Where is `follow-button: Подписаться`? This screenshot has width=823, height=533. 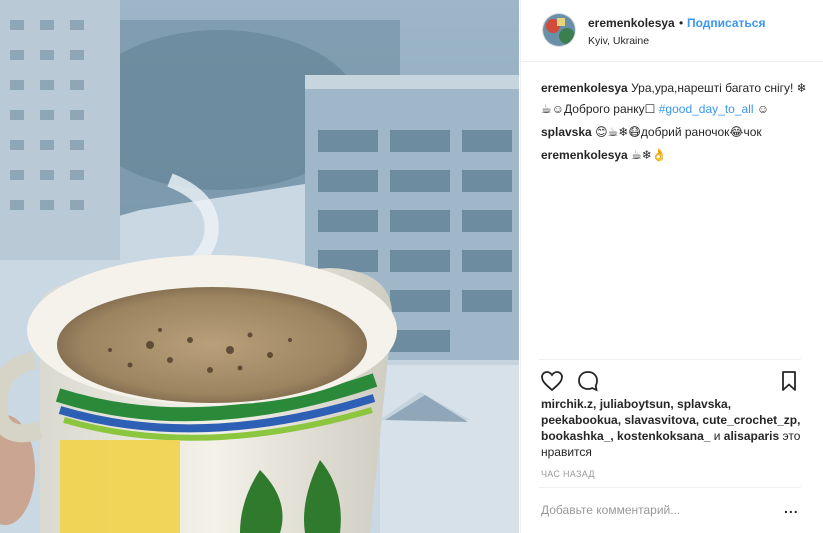 follow-button: Подписаться is located at coordinates (726, 23).